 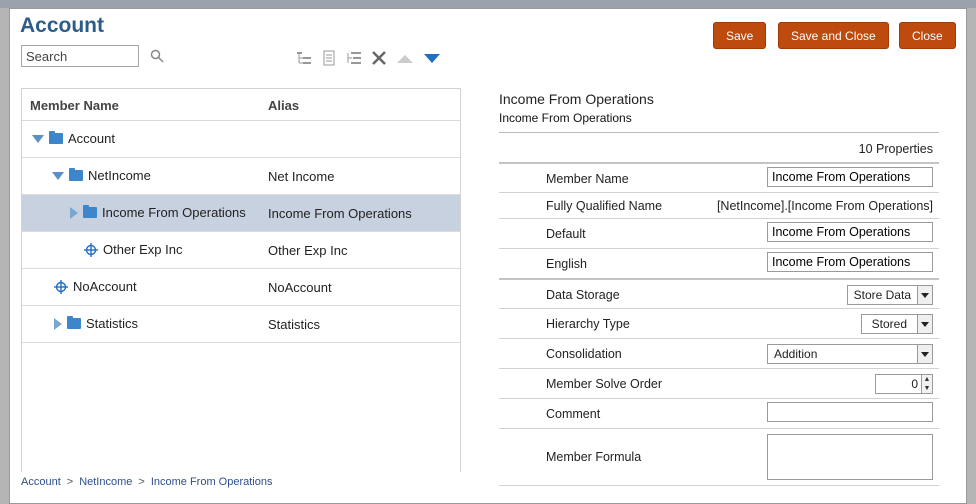 I want to click on column-member-name: Member Name, so click(x=74, y=105).